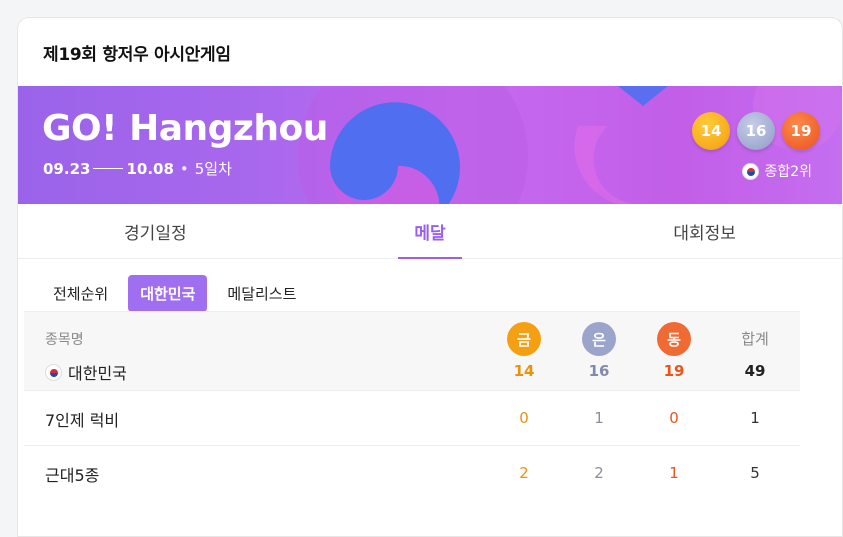 The width and height of the screenshot is (843, 537). I want to click on date-start: 09.23, so click(67, 168).